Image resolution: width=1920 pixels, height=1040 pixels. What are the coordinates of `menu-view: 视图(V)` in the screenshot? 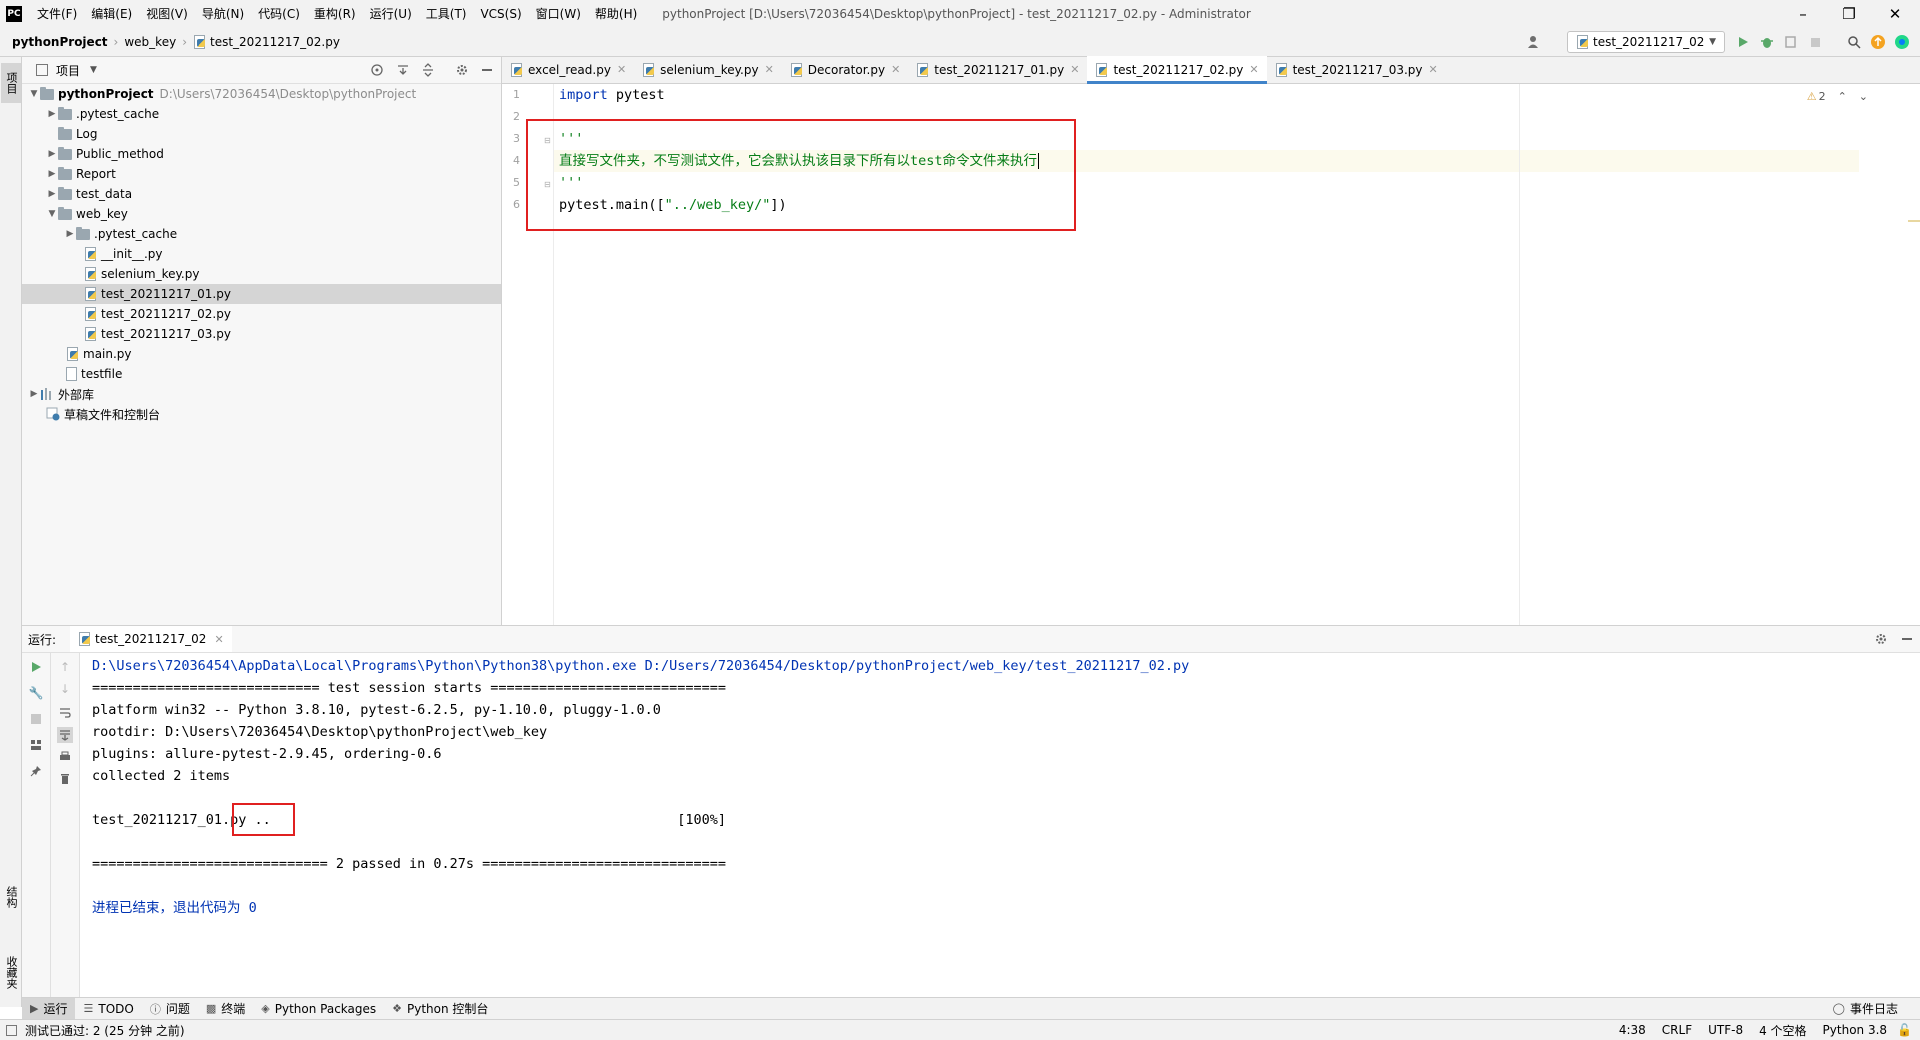 It's located at (167, 14).